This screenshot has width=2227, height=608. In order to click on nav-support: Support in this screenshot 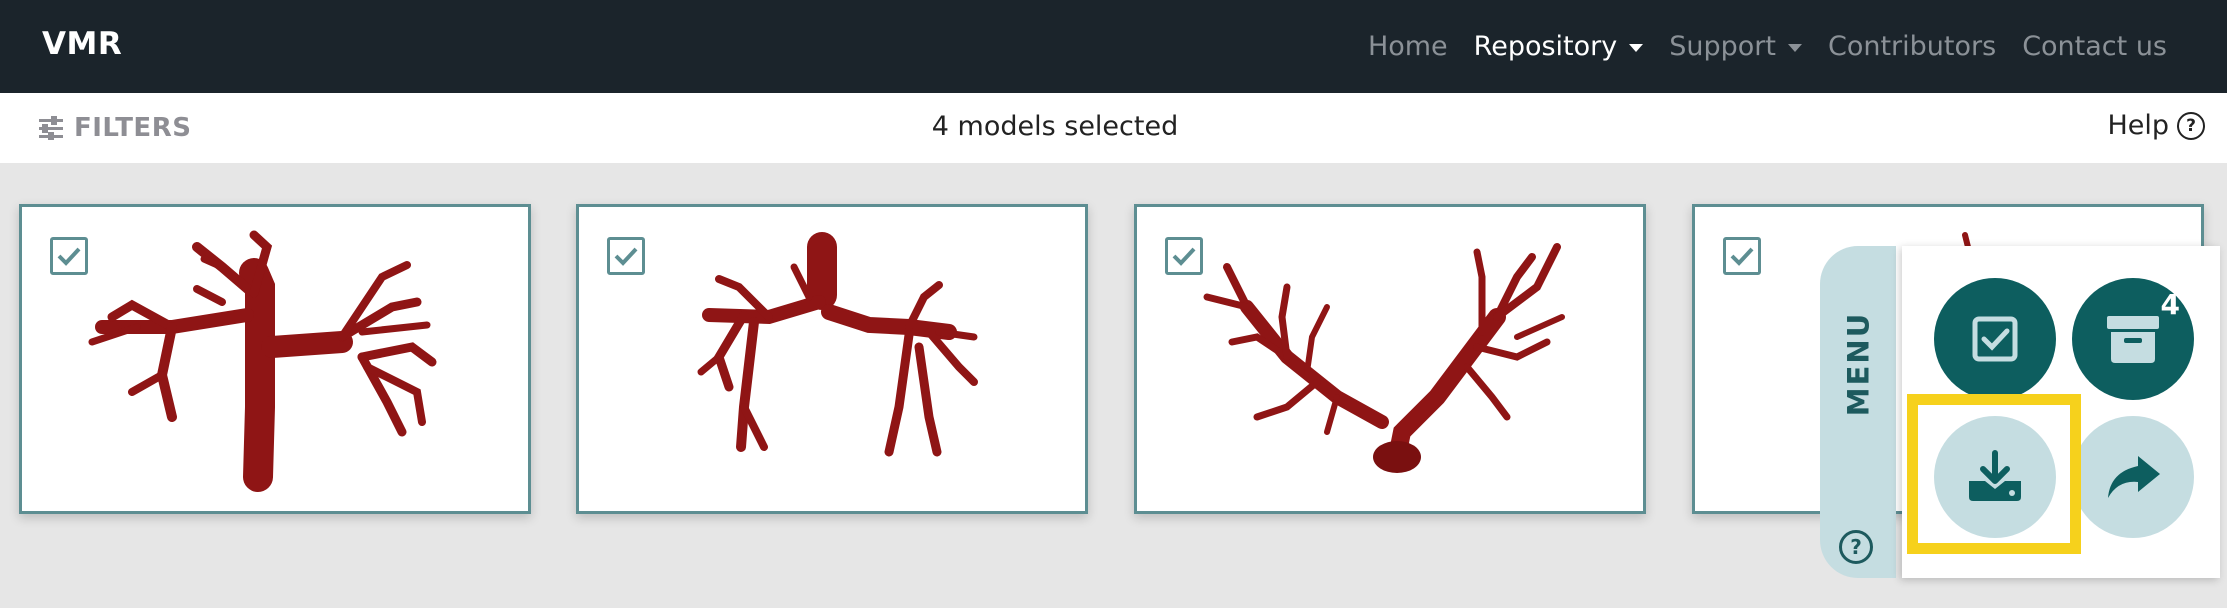, I will do `click(1735, 46)`.